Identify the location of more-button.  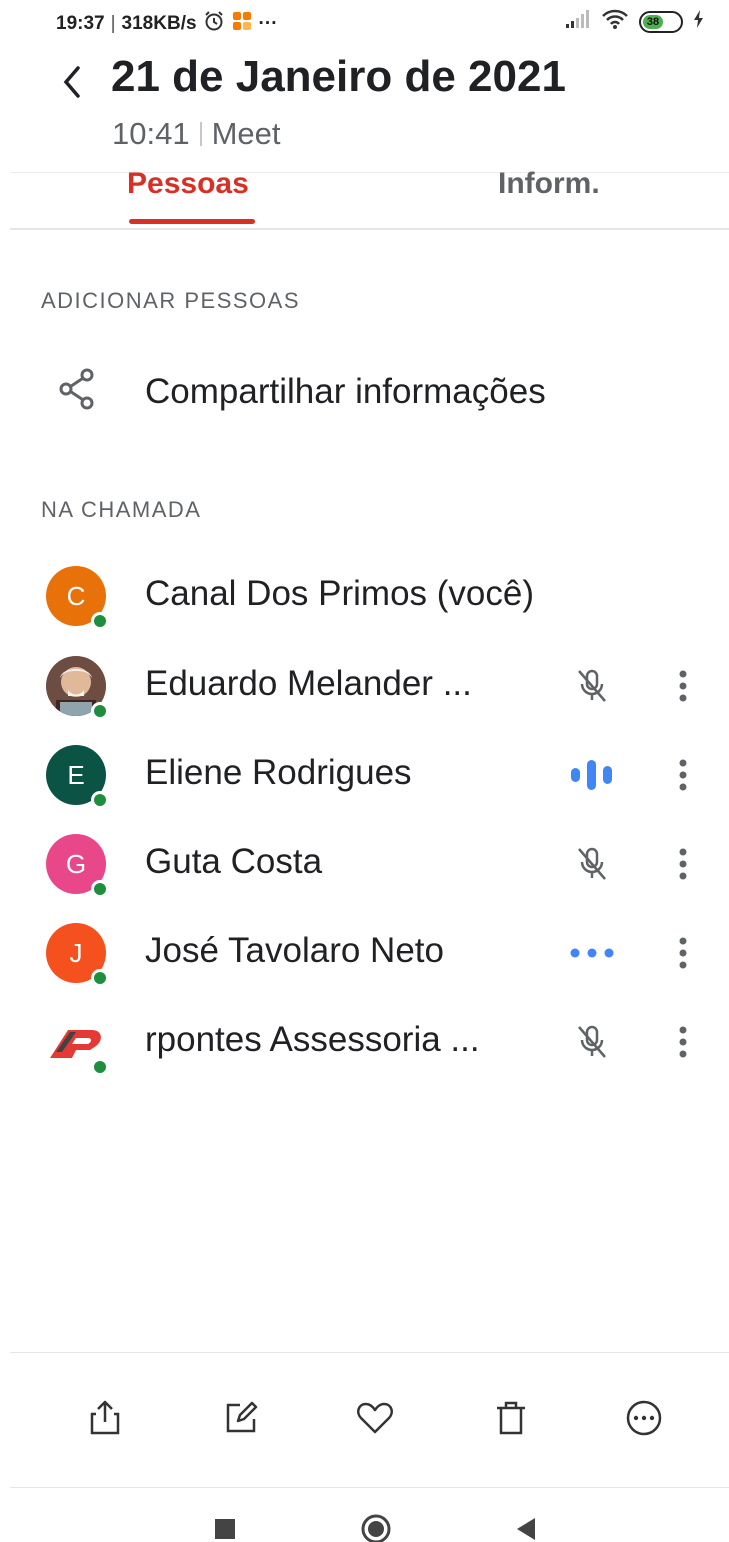
(644, 1418).